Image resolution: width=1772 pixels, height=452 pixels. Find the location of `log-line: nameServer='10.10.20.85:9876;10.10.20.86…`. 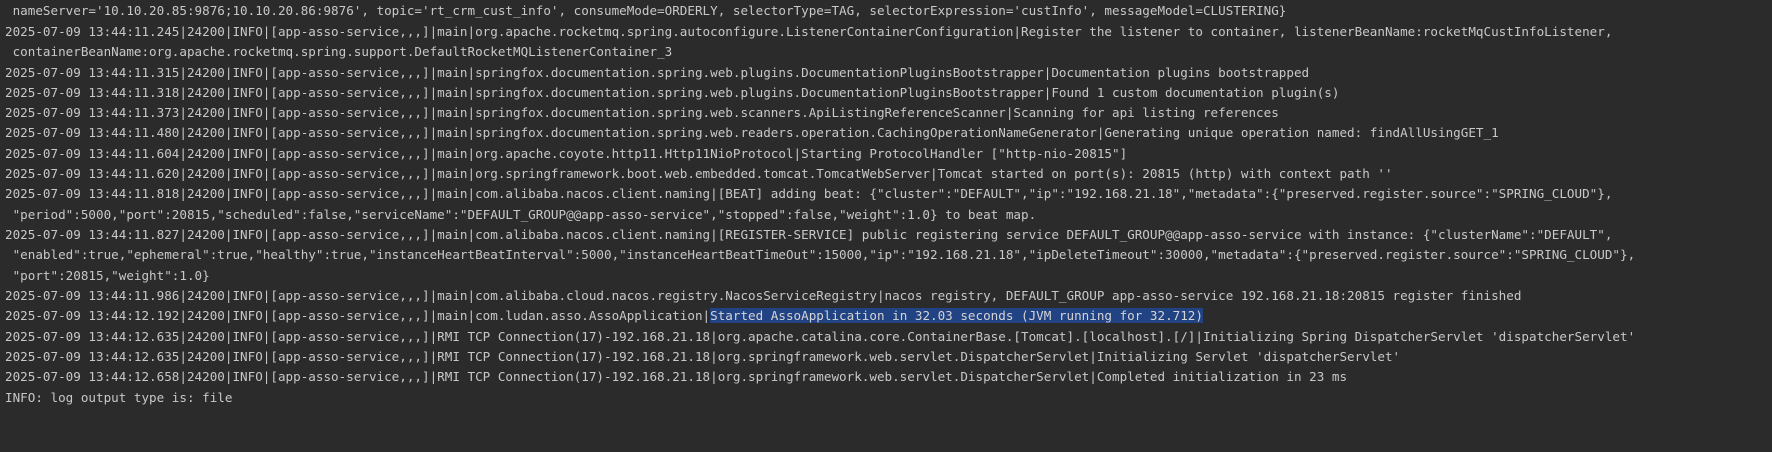

log-line: nameServer='10.10.20.85:9876;10.10.20.86… is located at coordinates (646, 10).